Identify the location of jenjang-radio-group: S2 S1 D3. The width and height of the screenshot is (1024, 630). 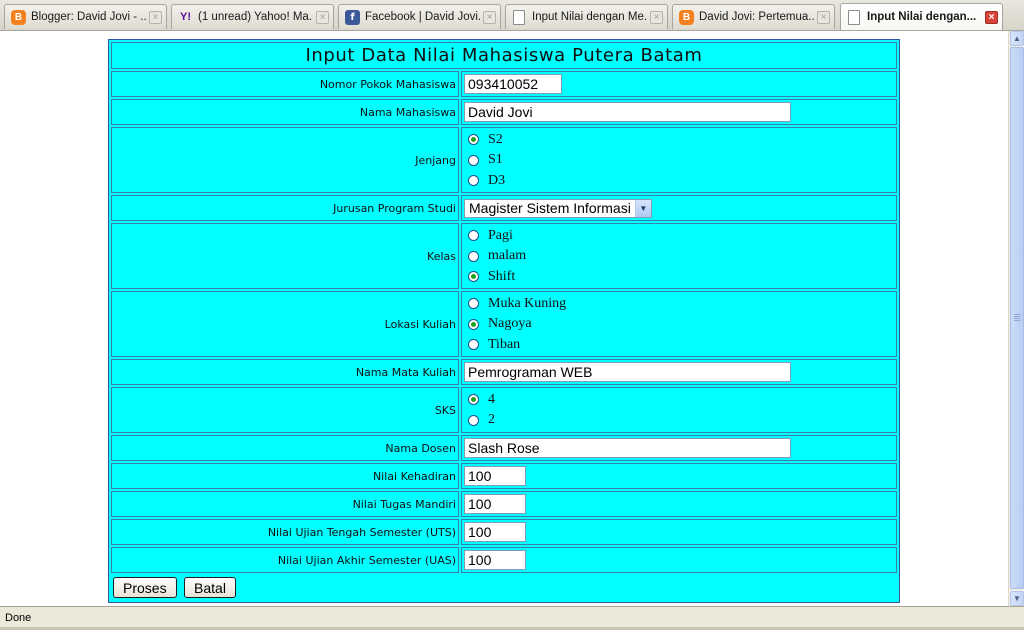
(679, 160).